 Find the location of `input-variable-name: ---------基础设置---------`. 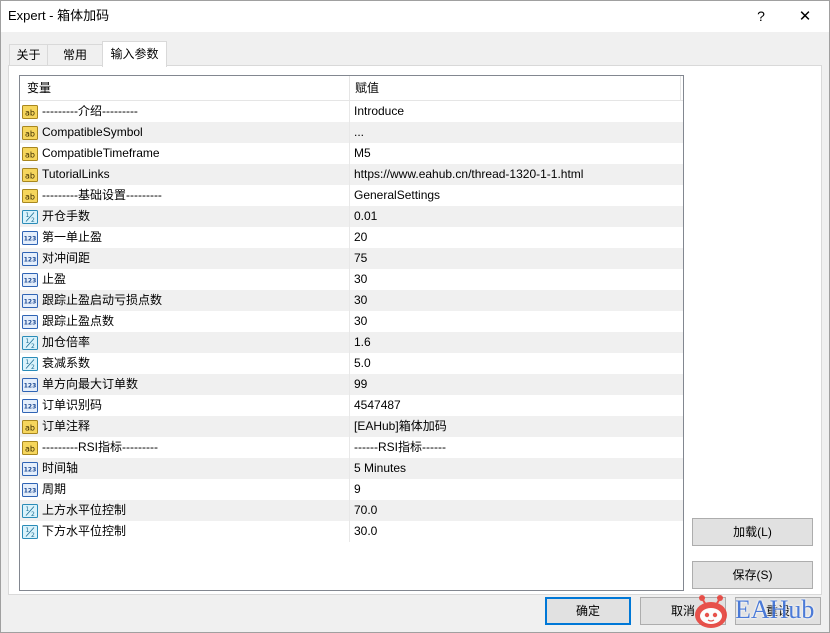

input-variable-name: ---------基础设置--------- is located at coordinates (102, 195).